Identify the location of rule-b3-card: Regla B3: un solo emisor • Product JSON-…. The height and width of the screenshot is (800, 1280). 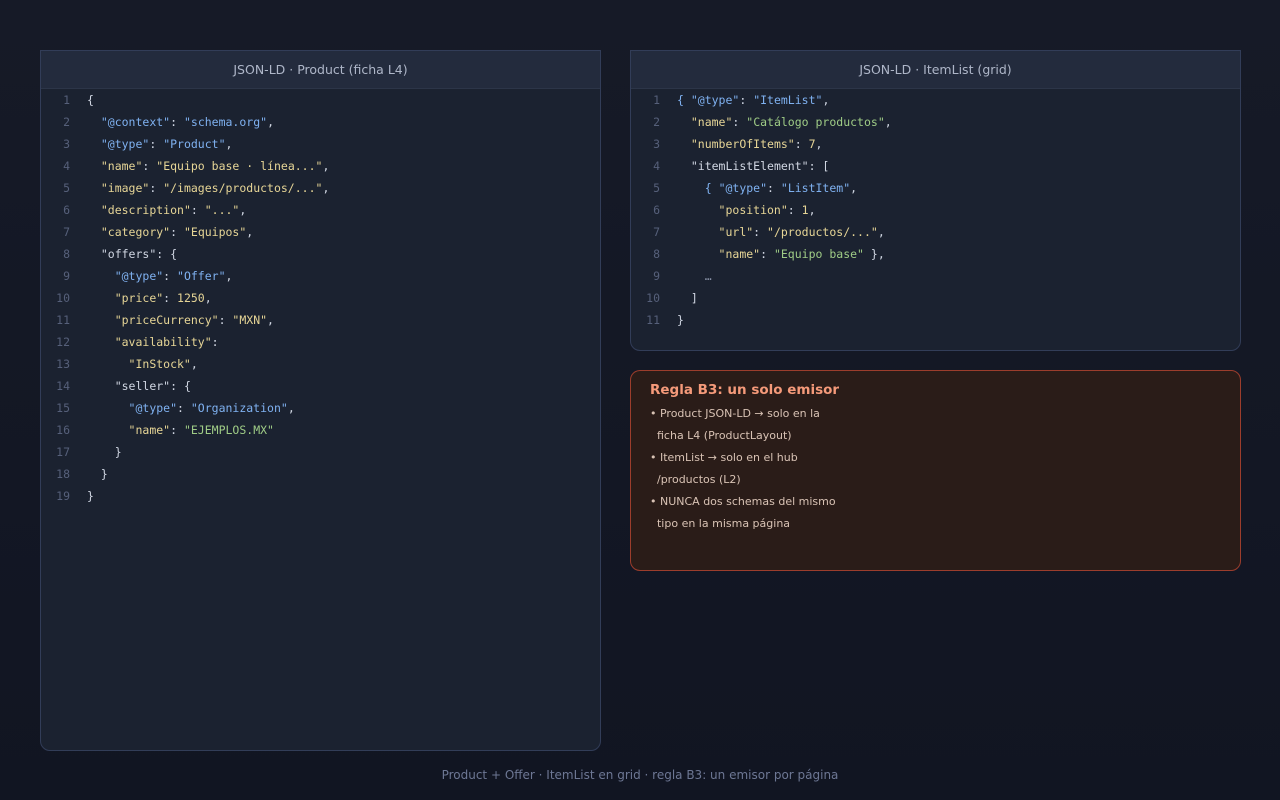
(935, 470).